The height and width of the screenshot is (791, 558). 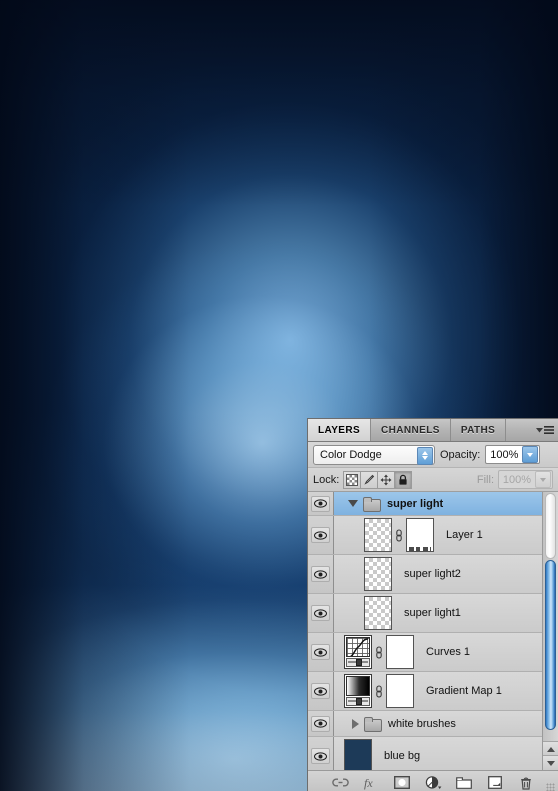 I want to click on add-layer-mask-button, so click(x=402, y=782).